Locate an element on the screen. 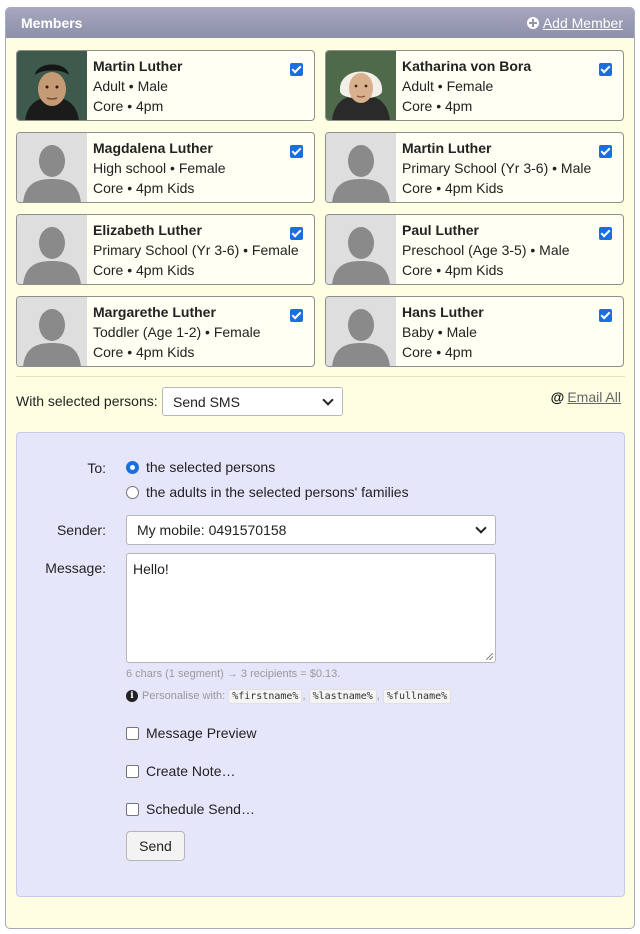 This screenshot has width=640, height=934. personalise-label: Personalise with: is located at coordinates (184, 696).